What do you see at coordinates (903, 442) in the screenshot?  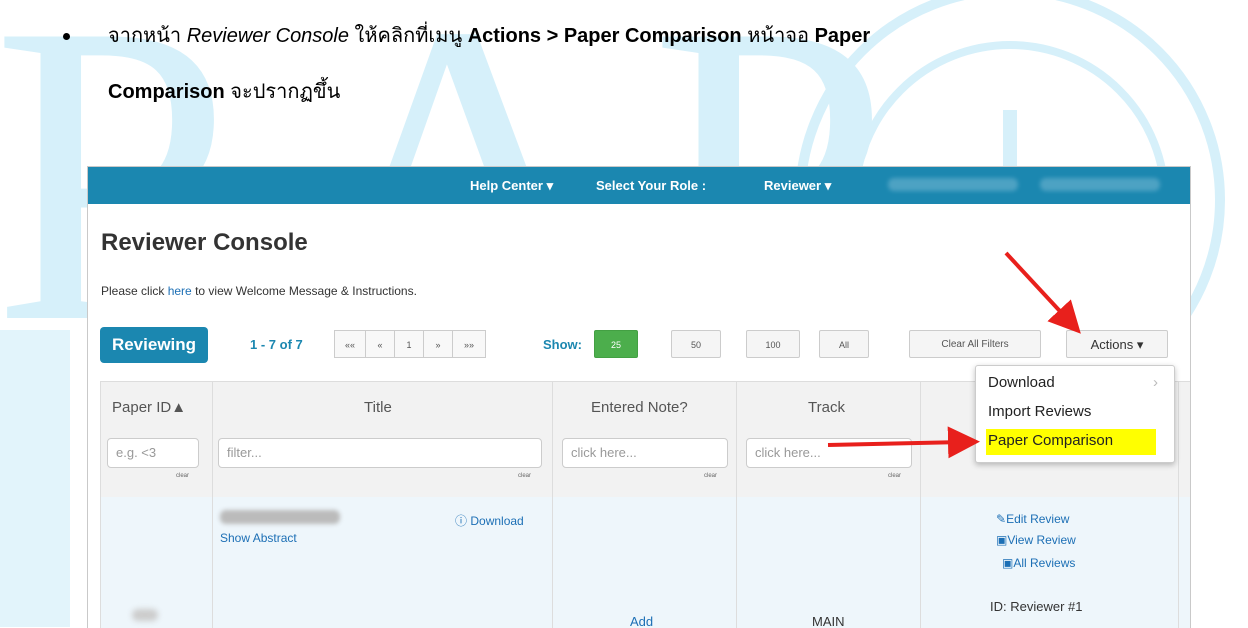 I see `arrow-to-paper-comparison` at bounding box center [903, 442].